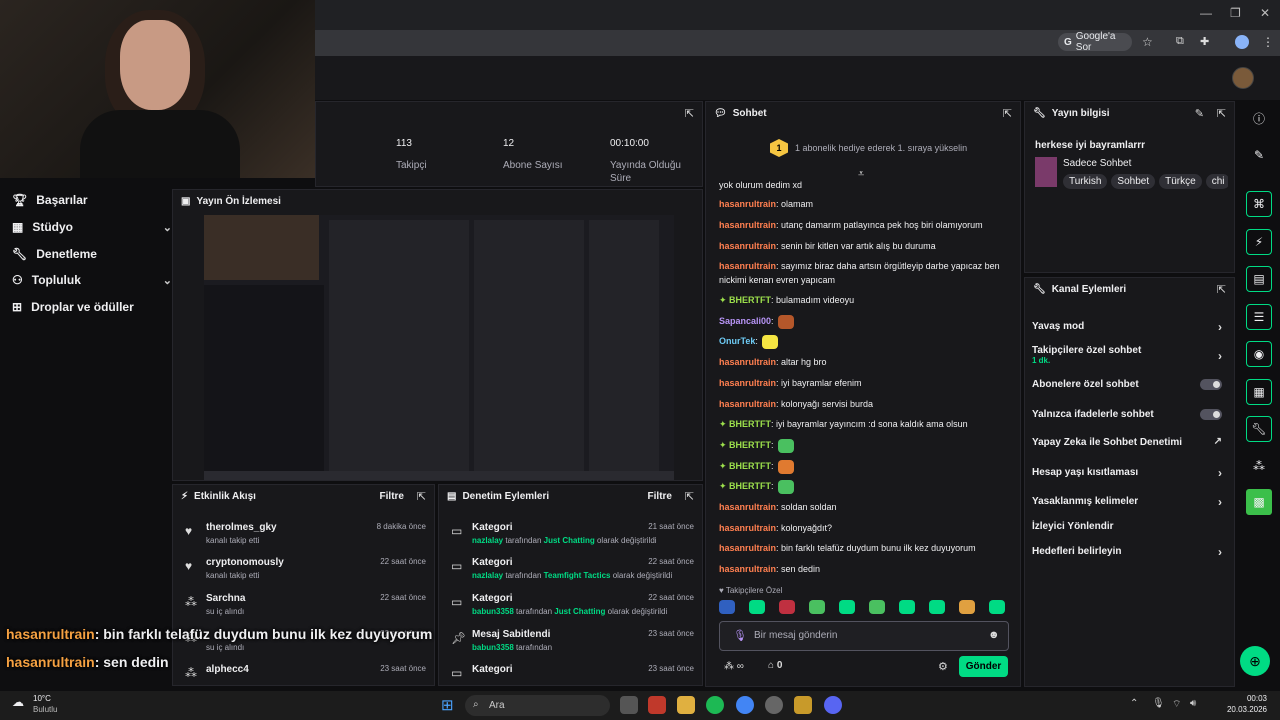  What do you see at coordinates (865, 528) in the screenshot?
I see `chat-message: hasanrultrain: kolonyağdıt?` at bounding box center [865, 528].